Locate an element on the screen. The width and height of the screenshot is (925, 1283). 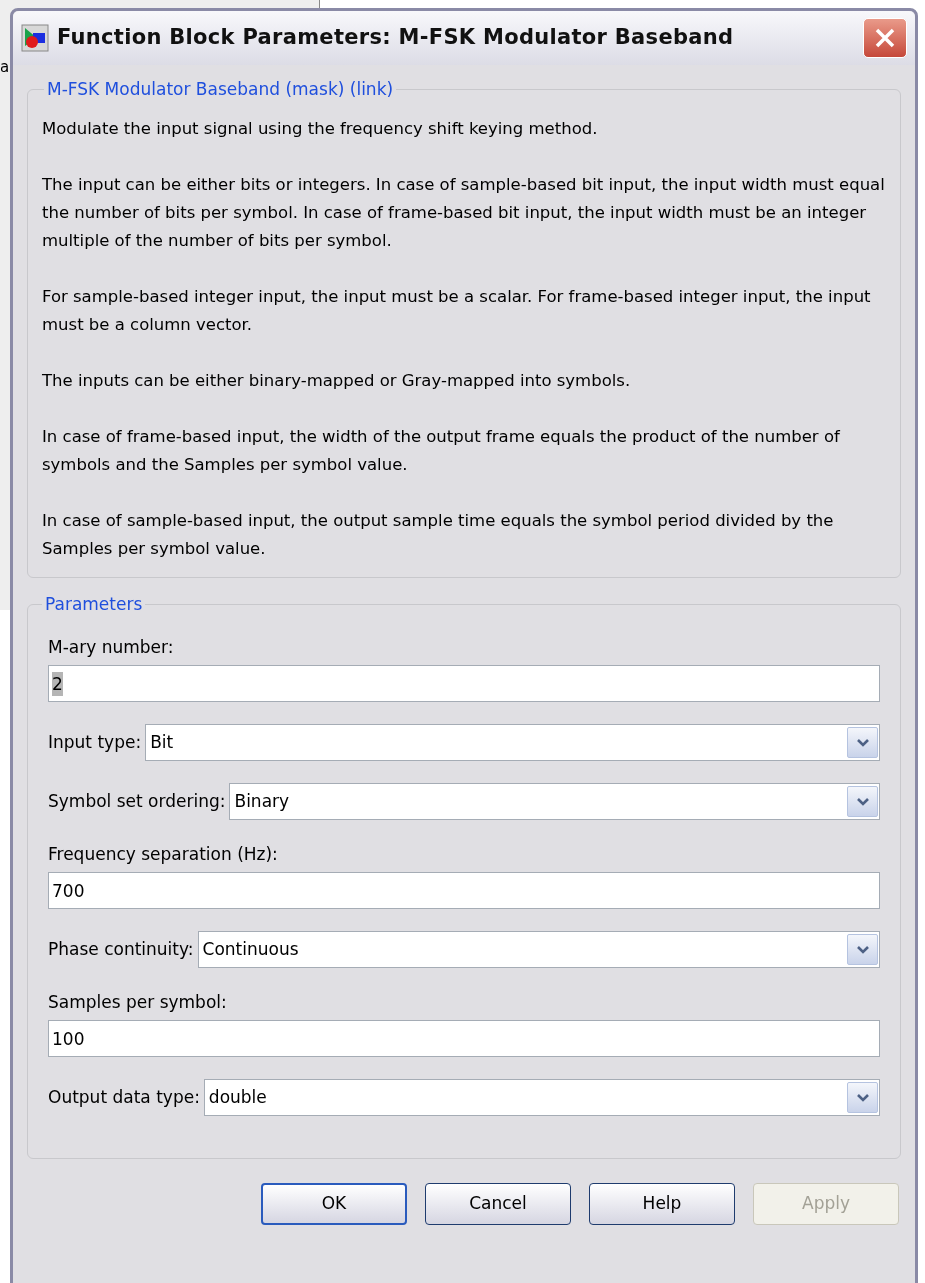
description-paragraph: In case of frame-based input, the width of the output frame equals the product of the number of symbols and the Samples per symbol value. is located at coordinates (441, 450).